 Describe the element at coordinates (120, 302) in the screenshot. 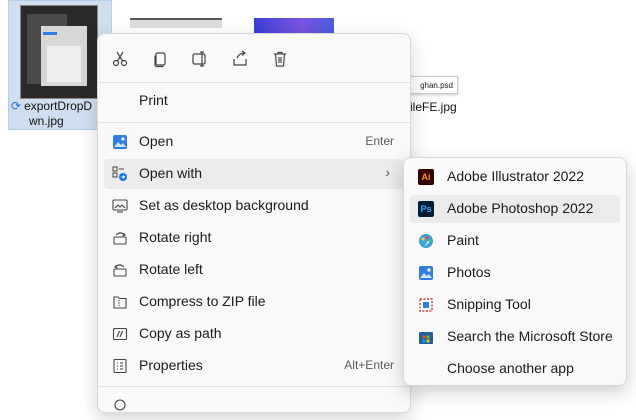

I see `zip-icon` at that location.